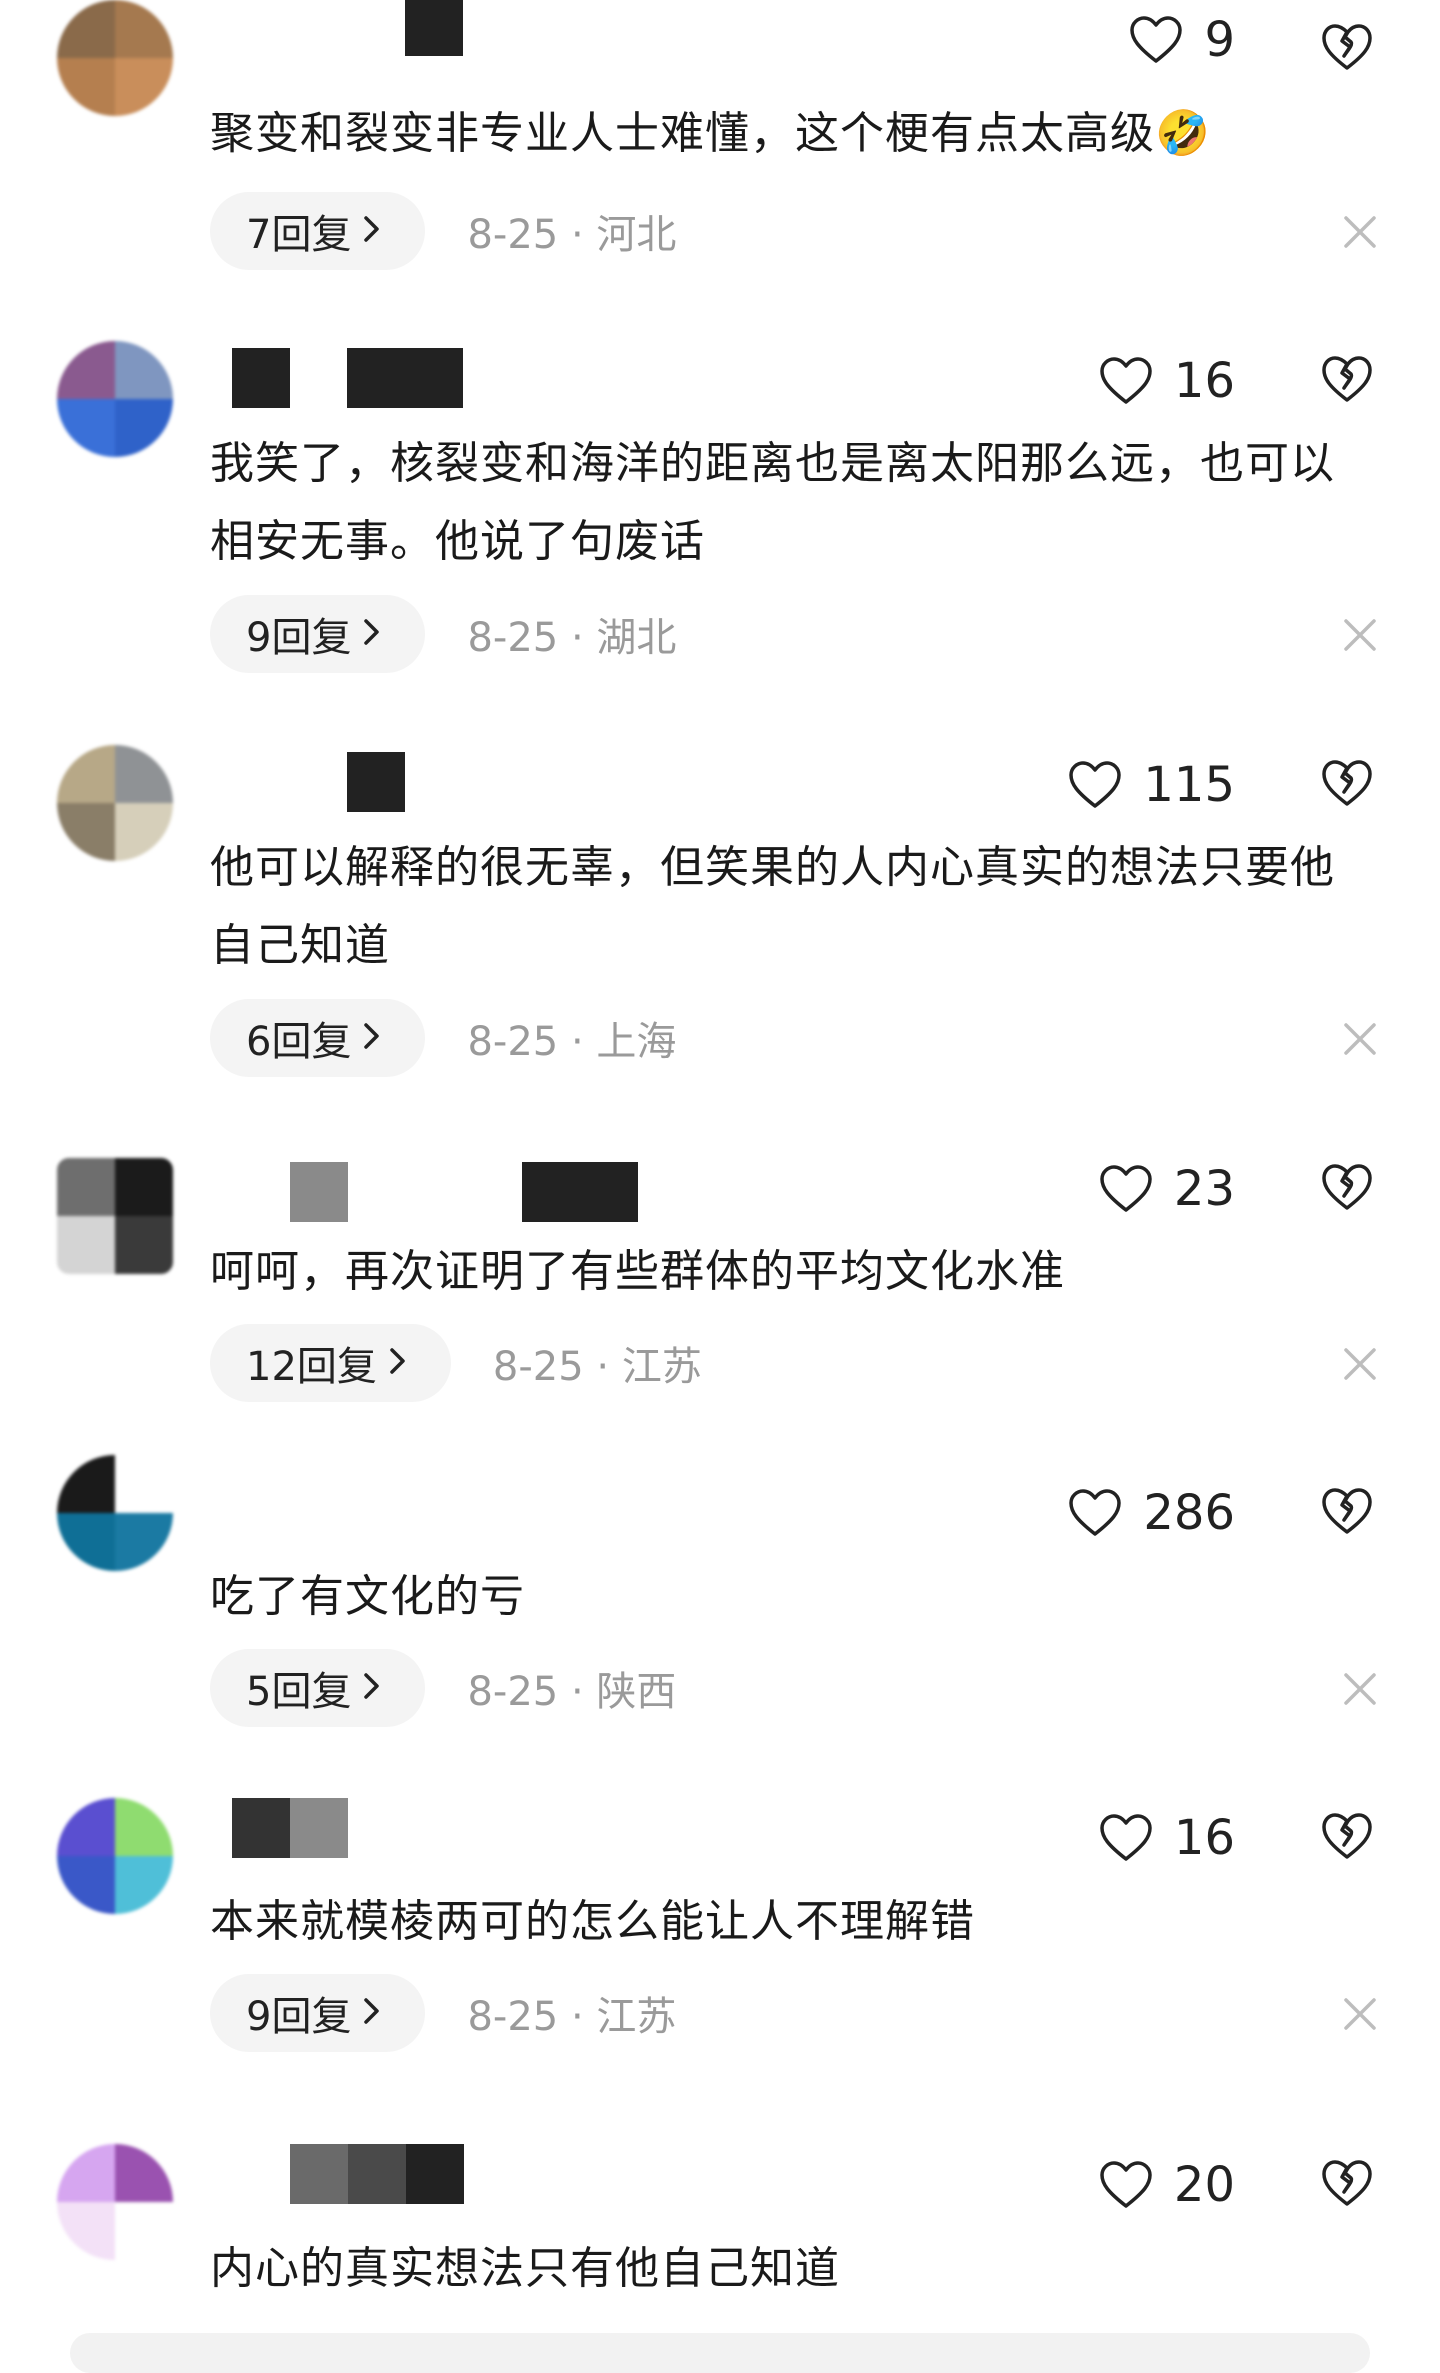 The width and height of the screenshot is (1440, 2373). Describe the element at coordinates (1204, 1189) in the screenshot. I see `like-count: 23` at that location.